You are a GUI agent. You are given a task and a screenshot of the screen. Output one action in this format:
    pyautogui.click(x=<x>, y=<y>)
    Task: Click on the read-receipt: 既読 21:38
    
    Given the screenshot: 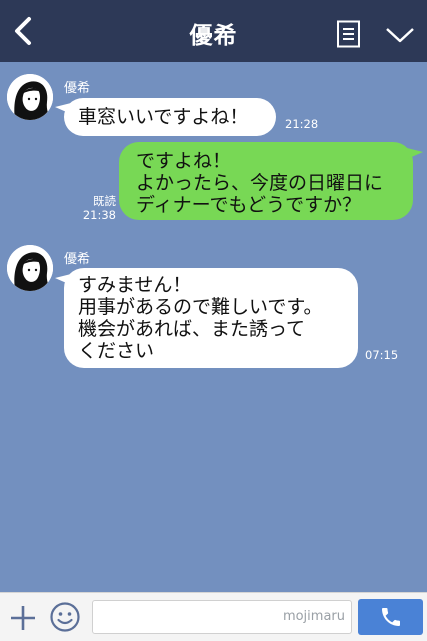 What is the action you would take?
    pyautogui.click(x=97, y=208)
    